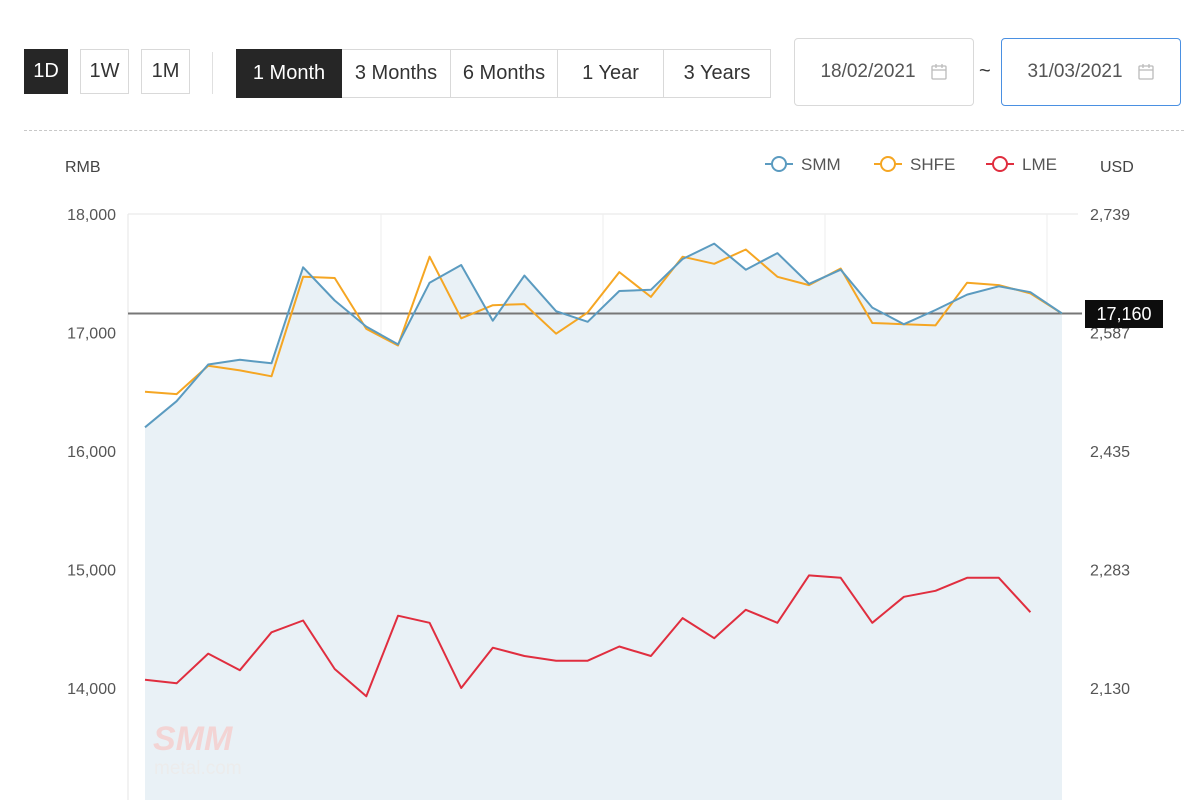 Image resolution: width=1200 pixels, height=800 pixels. What do you see at coordinates (611, 73) in the screenshot?
I see `tab-1-year: 1 Year` at bounding box center [611, 73].